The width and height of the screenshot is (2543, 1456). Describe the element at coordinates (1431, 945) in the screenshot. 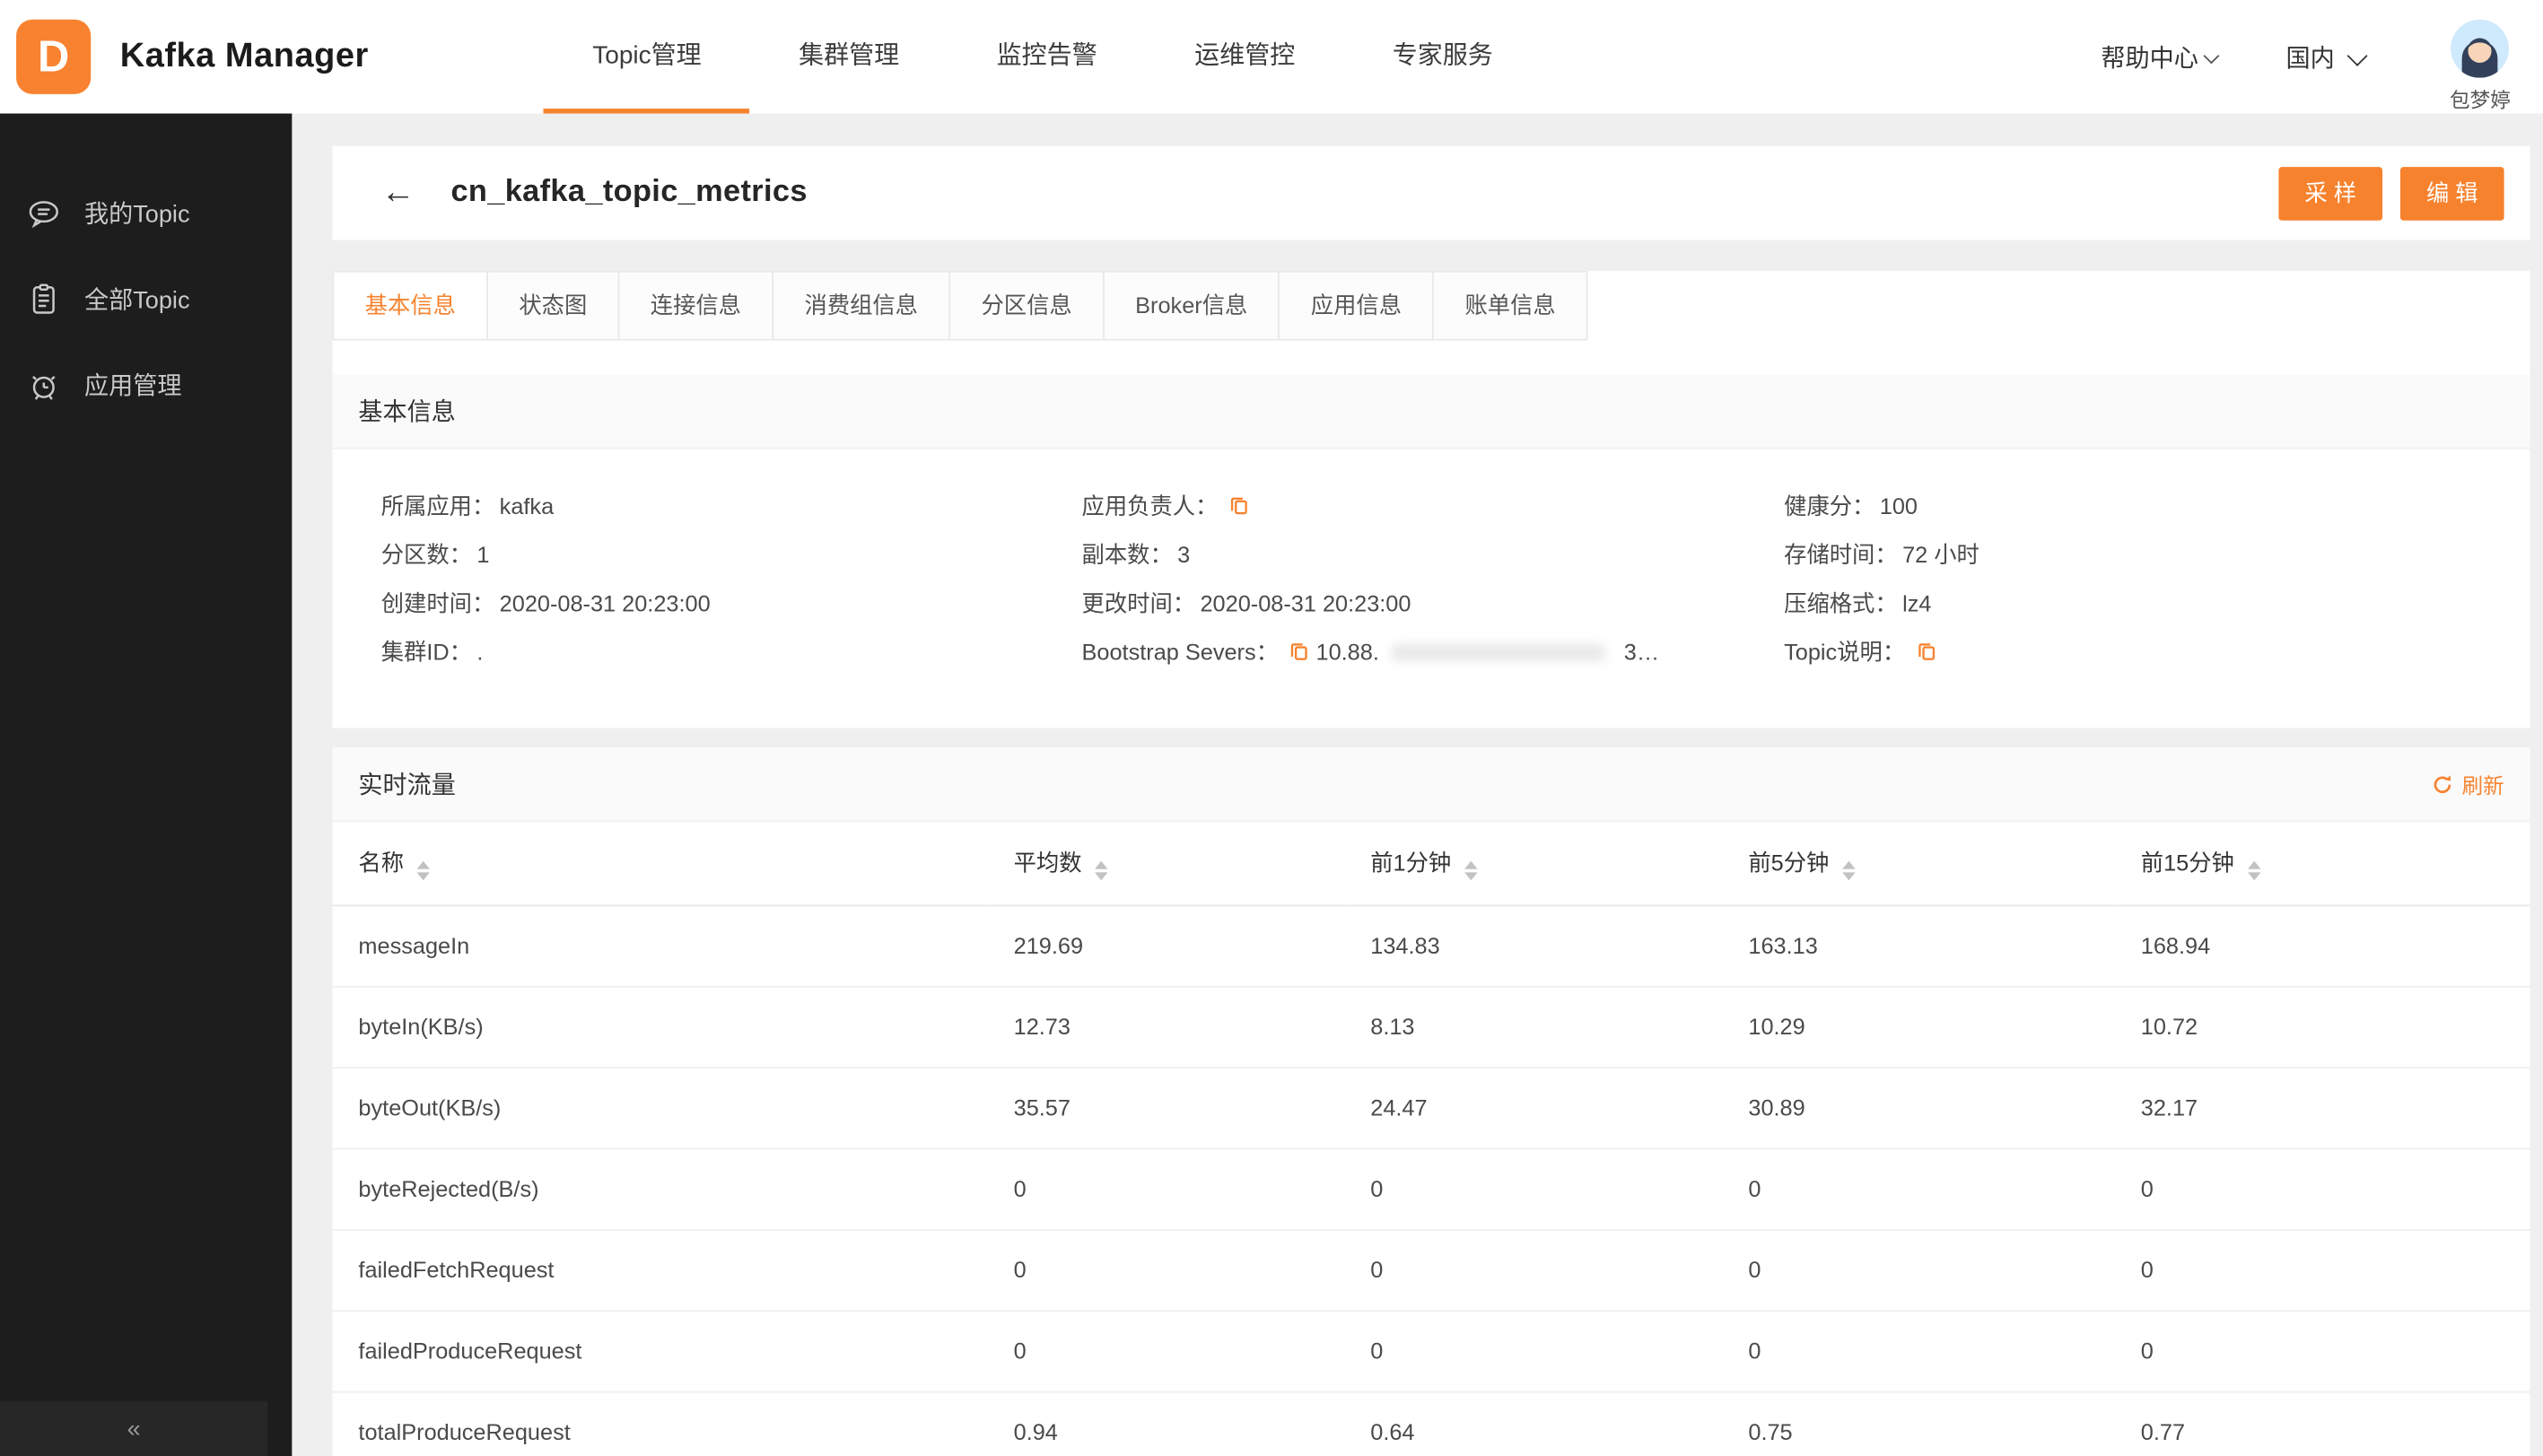

I see `table-row: messageIn 219.69 134.83 163.13 168.94` at that location.